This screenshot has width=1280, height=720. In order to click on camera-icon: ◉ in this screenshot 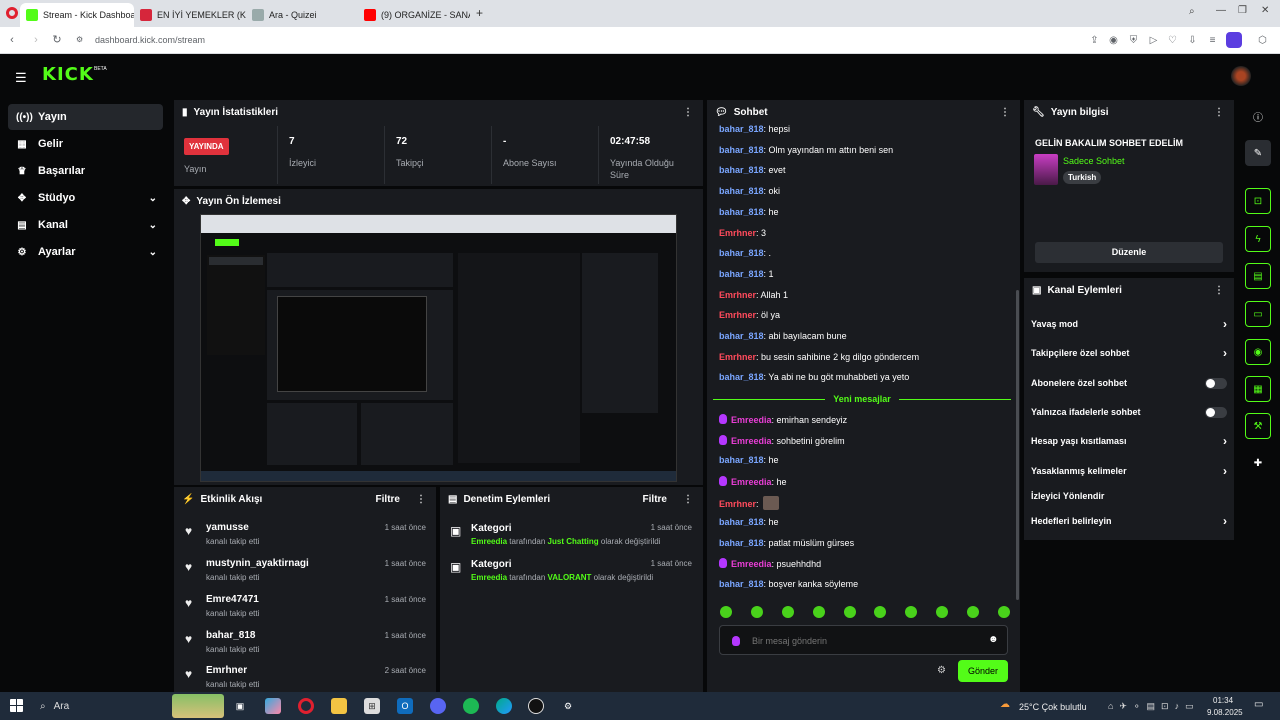, I will do `click(1113, 40)`.